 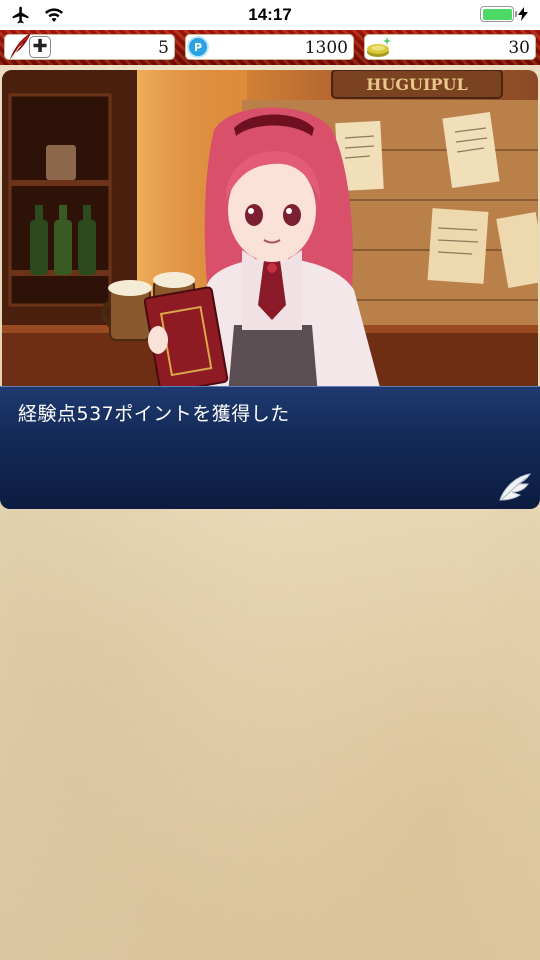 What do you see at coordinates (326, 48) in the screenshot?
I see `points-value: 1300` at bounding box center [326, 48].